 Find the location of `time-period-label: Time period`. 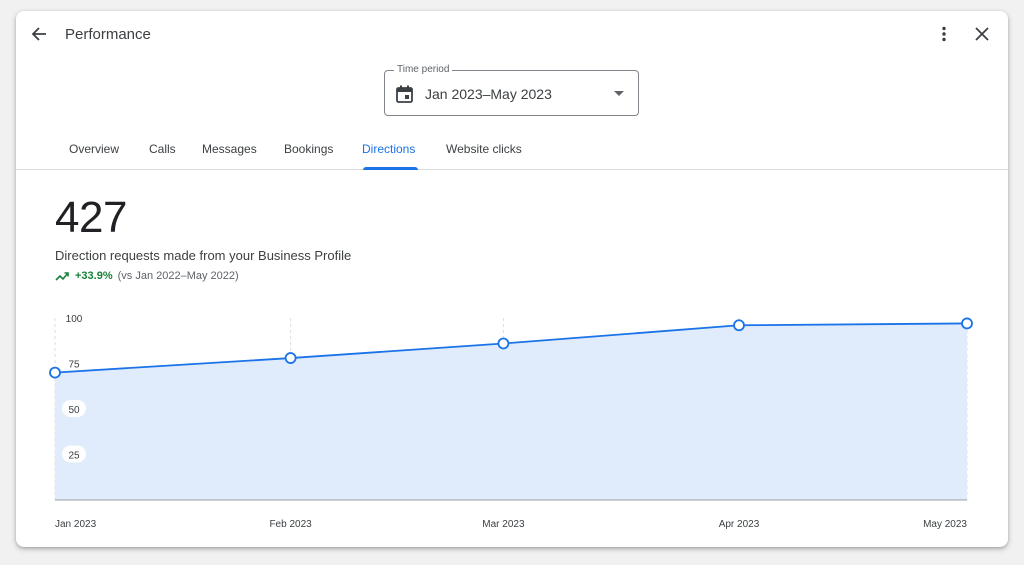

time-period-label: Time period is located at coordinates (423, 69).